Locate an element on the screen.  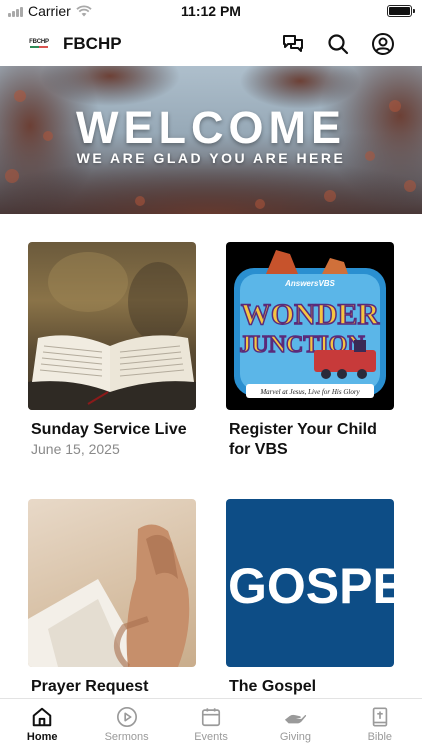
logo-bar is located at coordinates (39, 46).